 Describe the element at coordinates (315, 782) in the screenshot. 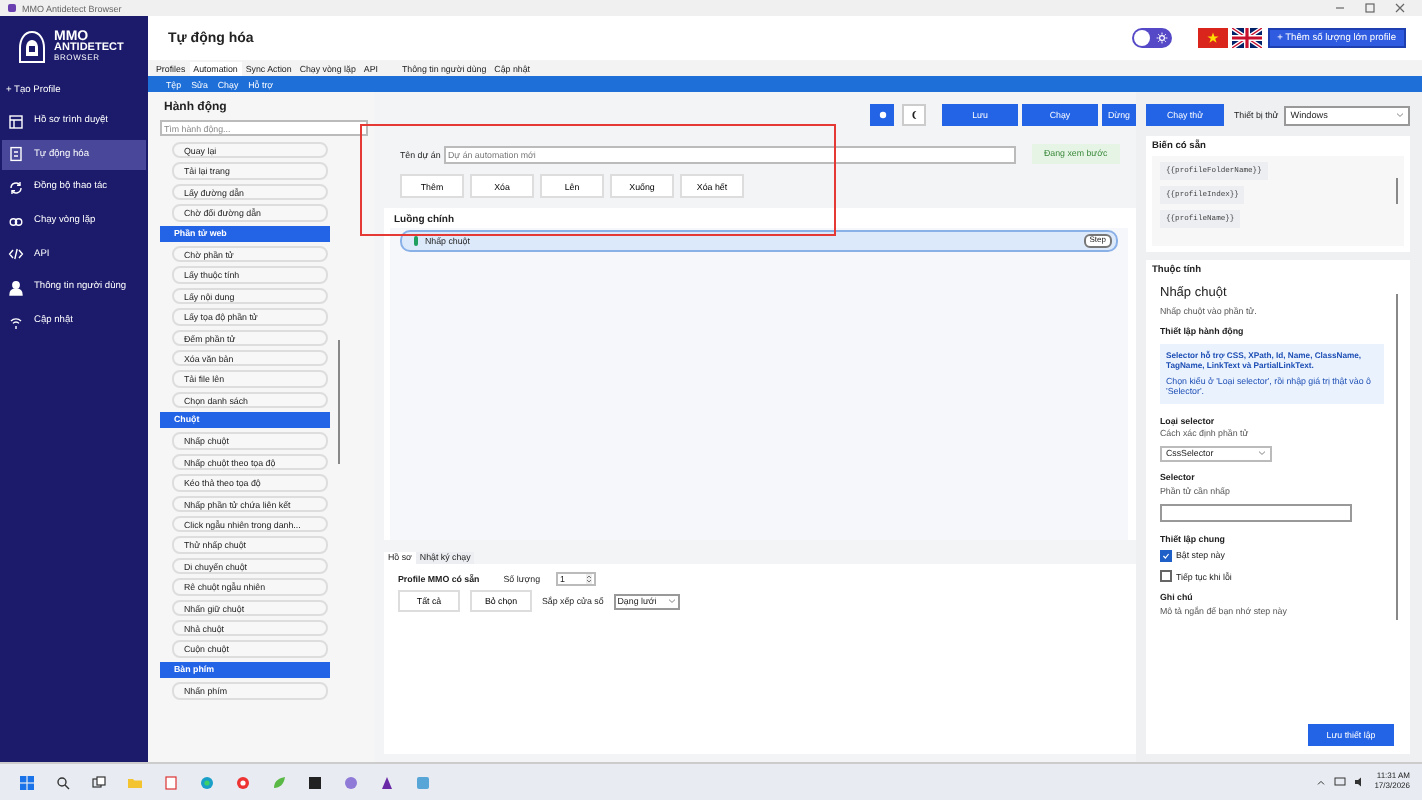

I see `terminal-icon` at that location.